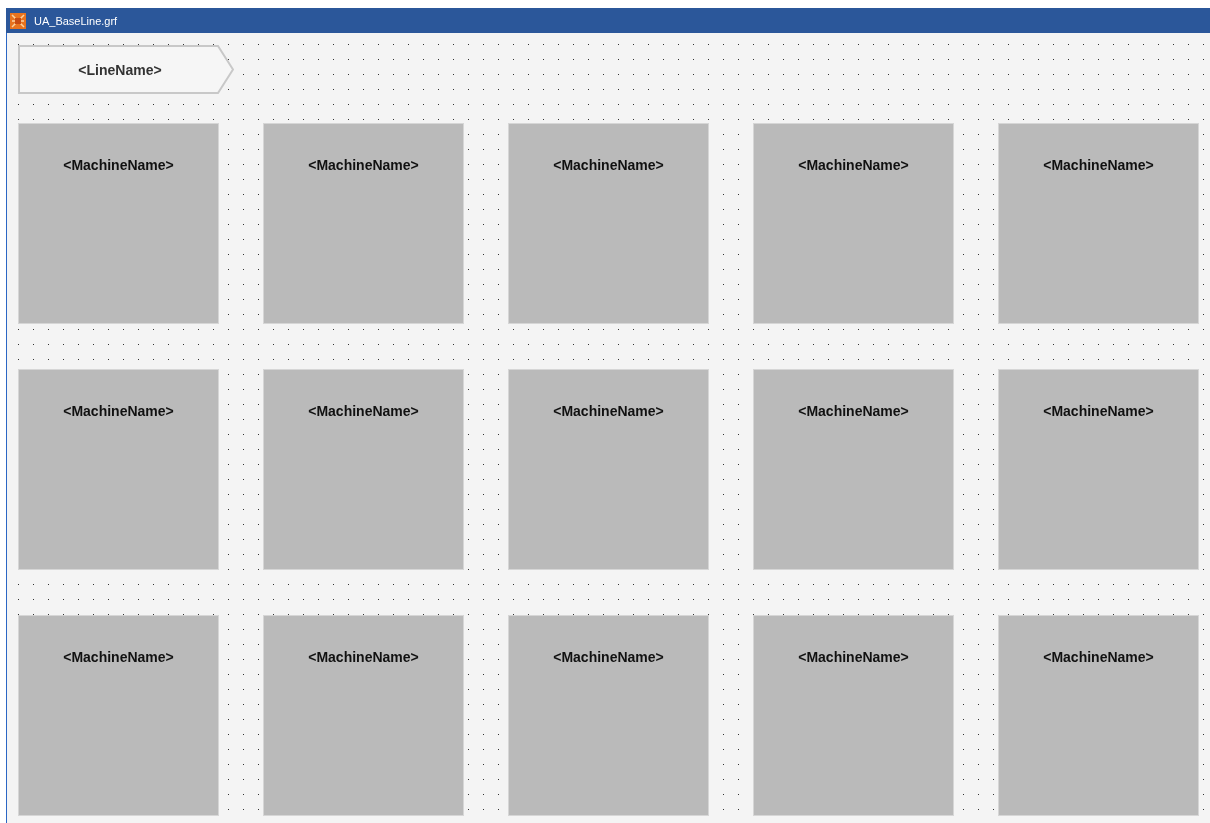  What do you see at coordinates (126, 69) in the screenshot?
I see `line-name-block: <LineName>` at bounding box center [126, 69].